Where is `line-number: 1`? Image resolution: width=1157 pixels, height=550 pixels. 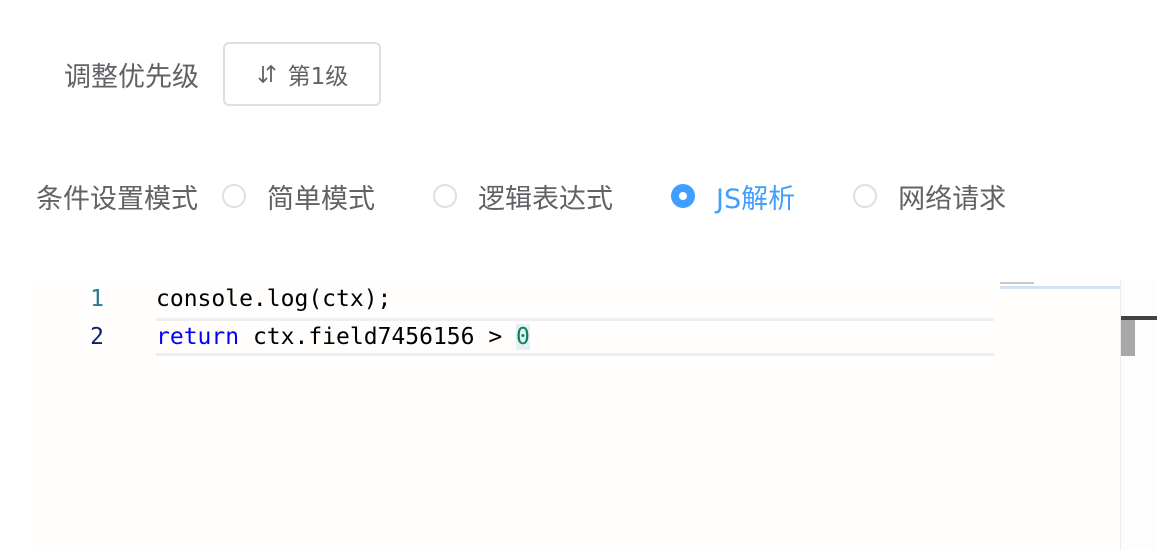
line-number: 1 is located at coordinates (97, 299).